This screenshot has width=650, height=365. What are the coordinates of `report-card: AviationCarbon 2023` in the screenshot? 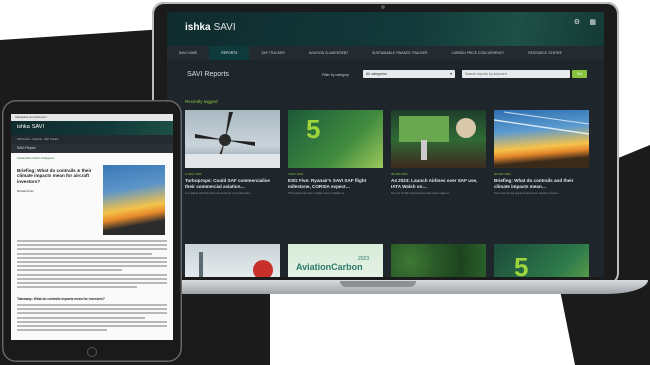 It's located at (335, 260).